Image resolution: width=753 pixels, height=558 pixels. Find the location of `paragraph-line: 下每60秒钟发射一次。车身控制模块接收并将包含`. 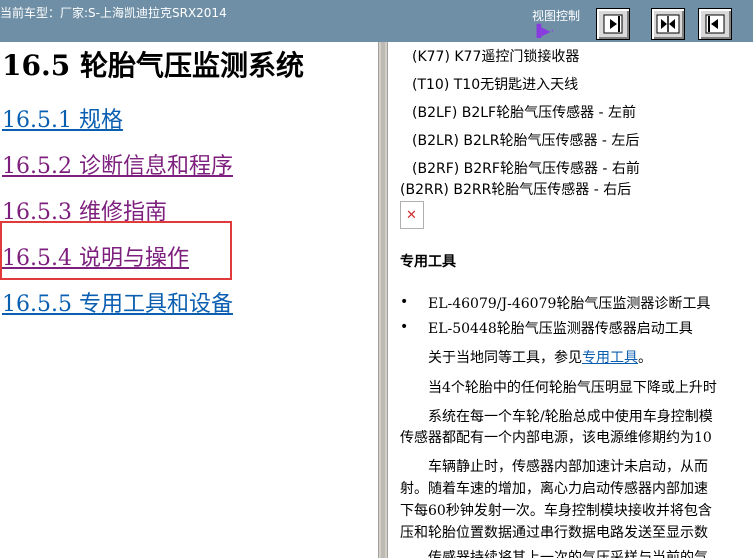

paragraph-line: 下每60秒钟发射一次。车身控制模块接收并将包含 is located at coordinates (556, 511).